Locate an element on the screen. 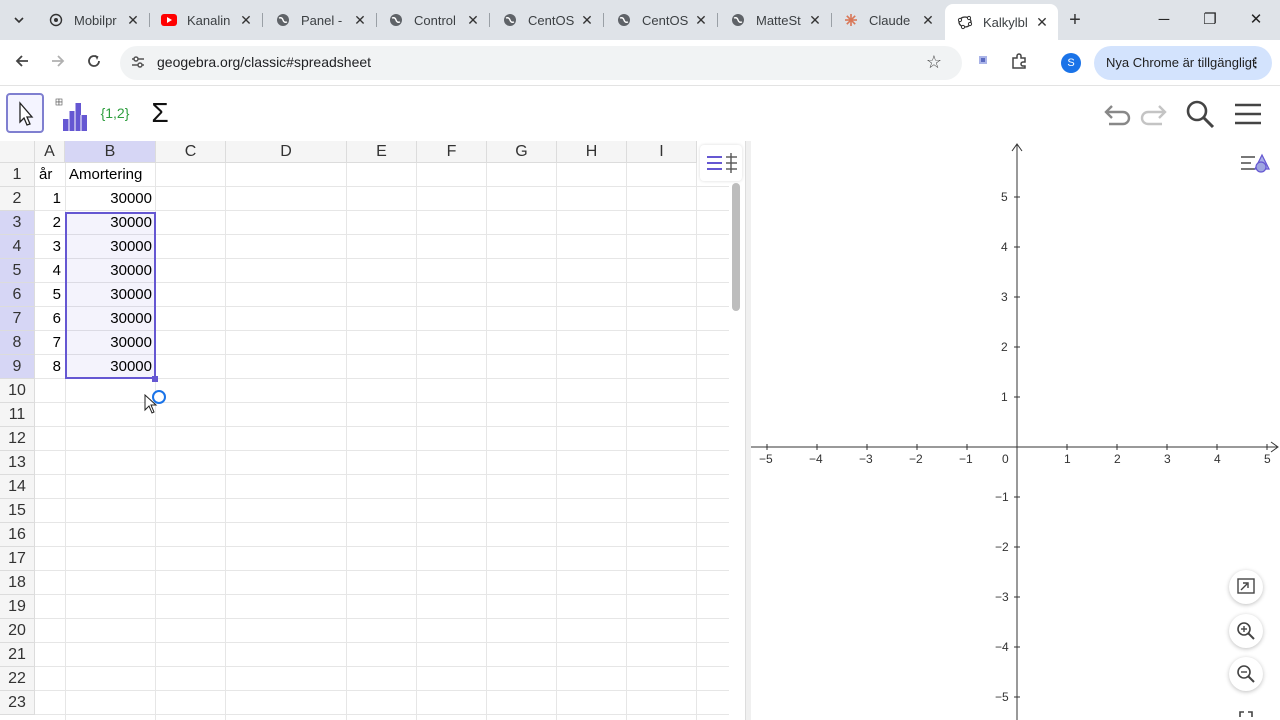 The width and height of the screenshot is (1280, 720). move-tool-button is located at coordinates (25, 113).